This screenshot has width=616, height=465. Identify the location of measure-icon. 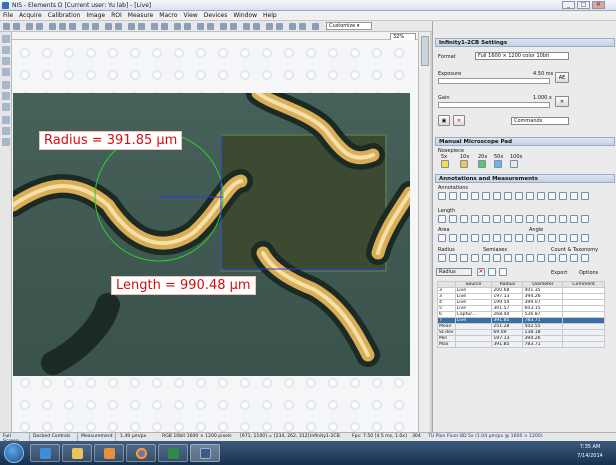
(164, 26).